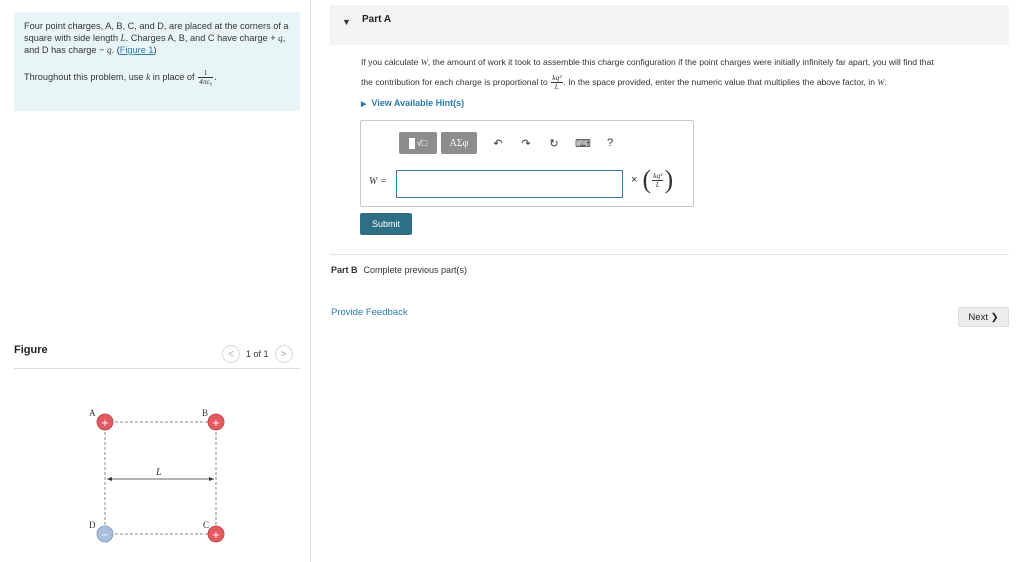 The image size is (1024, 562). Describe the element at coordinates (508, 143) in the screenshot. I see `math-toolbar: √□ ΑΣφ ↶ ↷ ↻ ⌨ ?` at that location.